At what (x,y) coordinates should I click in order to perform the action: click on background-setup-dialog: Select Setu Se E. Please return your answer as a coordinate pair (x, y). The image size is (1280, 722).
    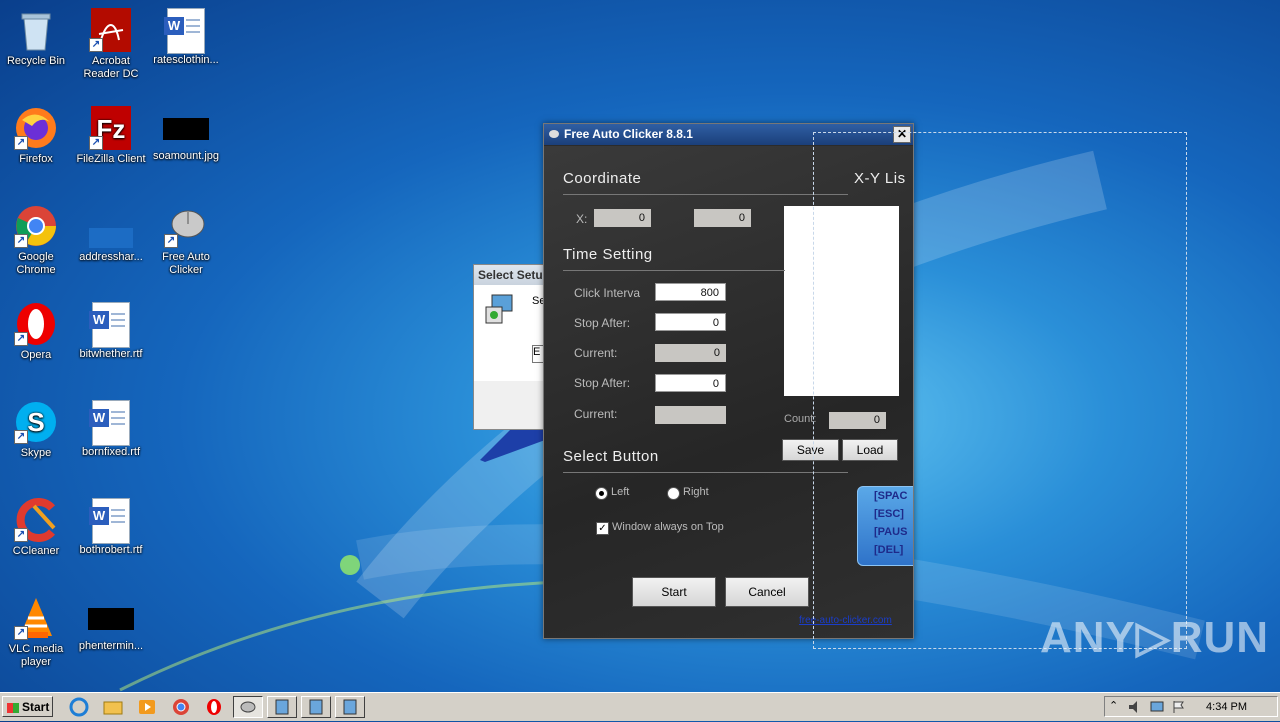
    Looking at the image, I should click on (513, 347).